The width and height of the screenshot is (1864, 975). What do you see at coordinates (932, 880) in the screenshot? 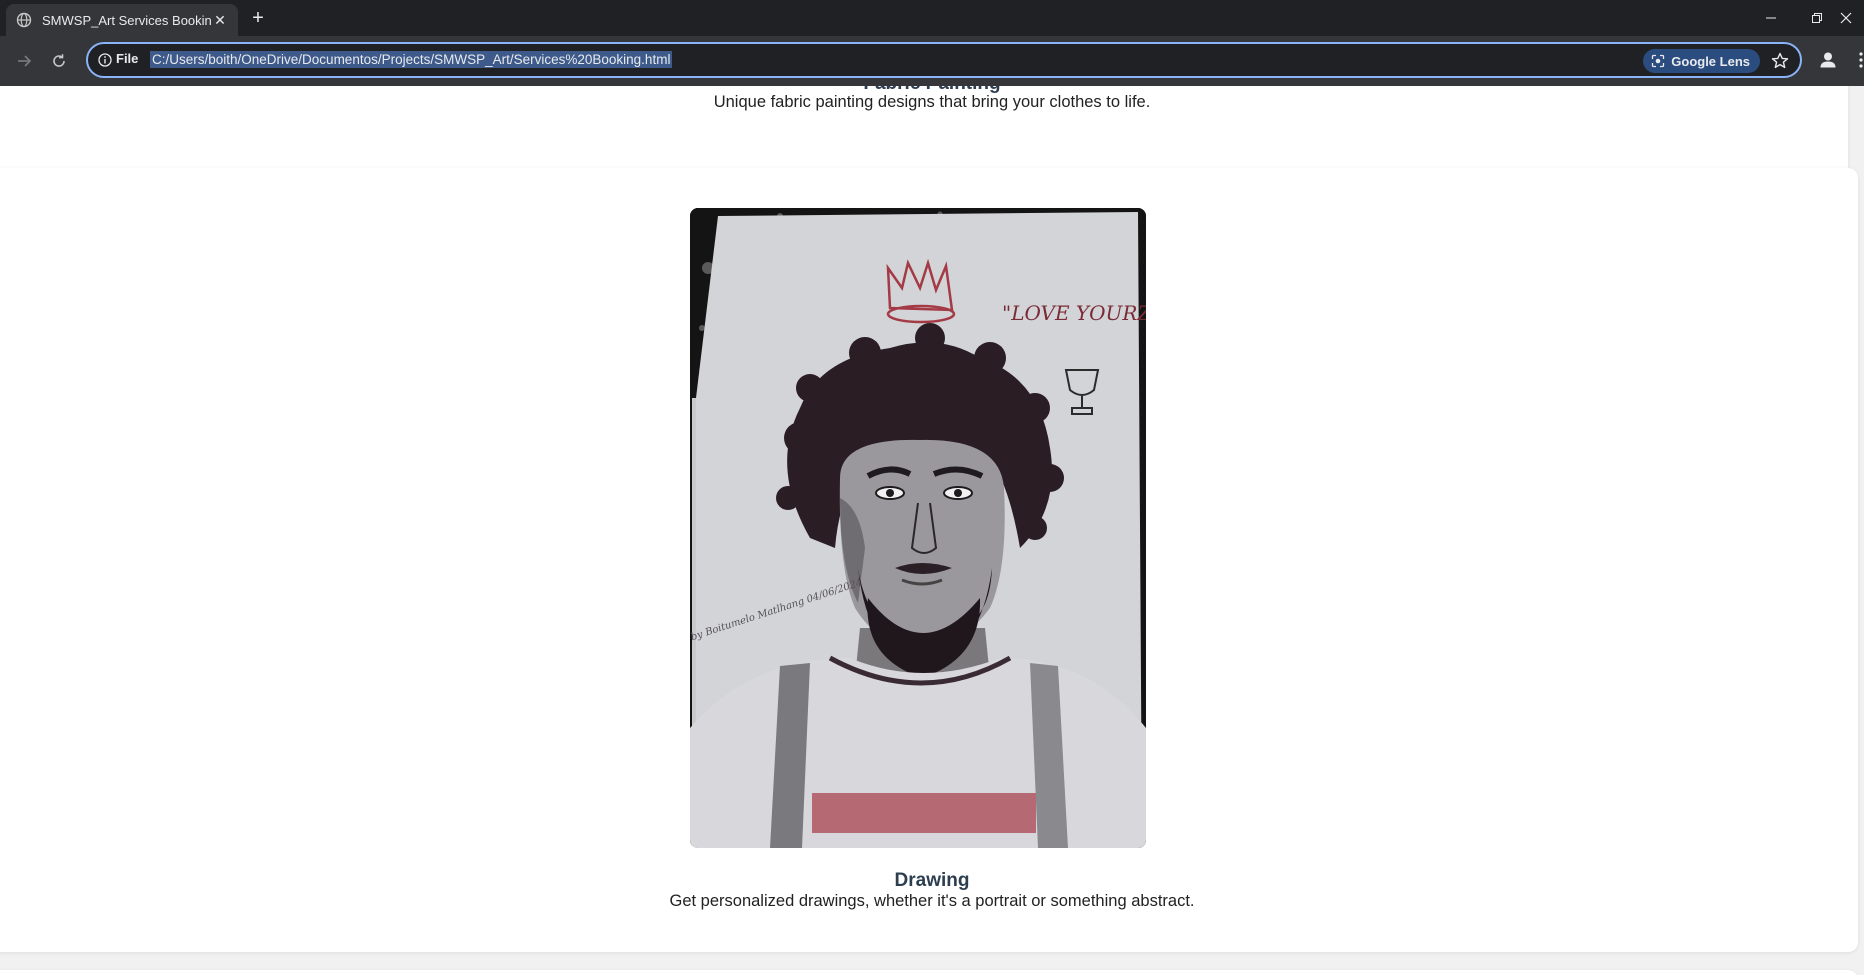
I see `service-title: Drawing` at bounding box center [932, 880].